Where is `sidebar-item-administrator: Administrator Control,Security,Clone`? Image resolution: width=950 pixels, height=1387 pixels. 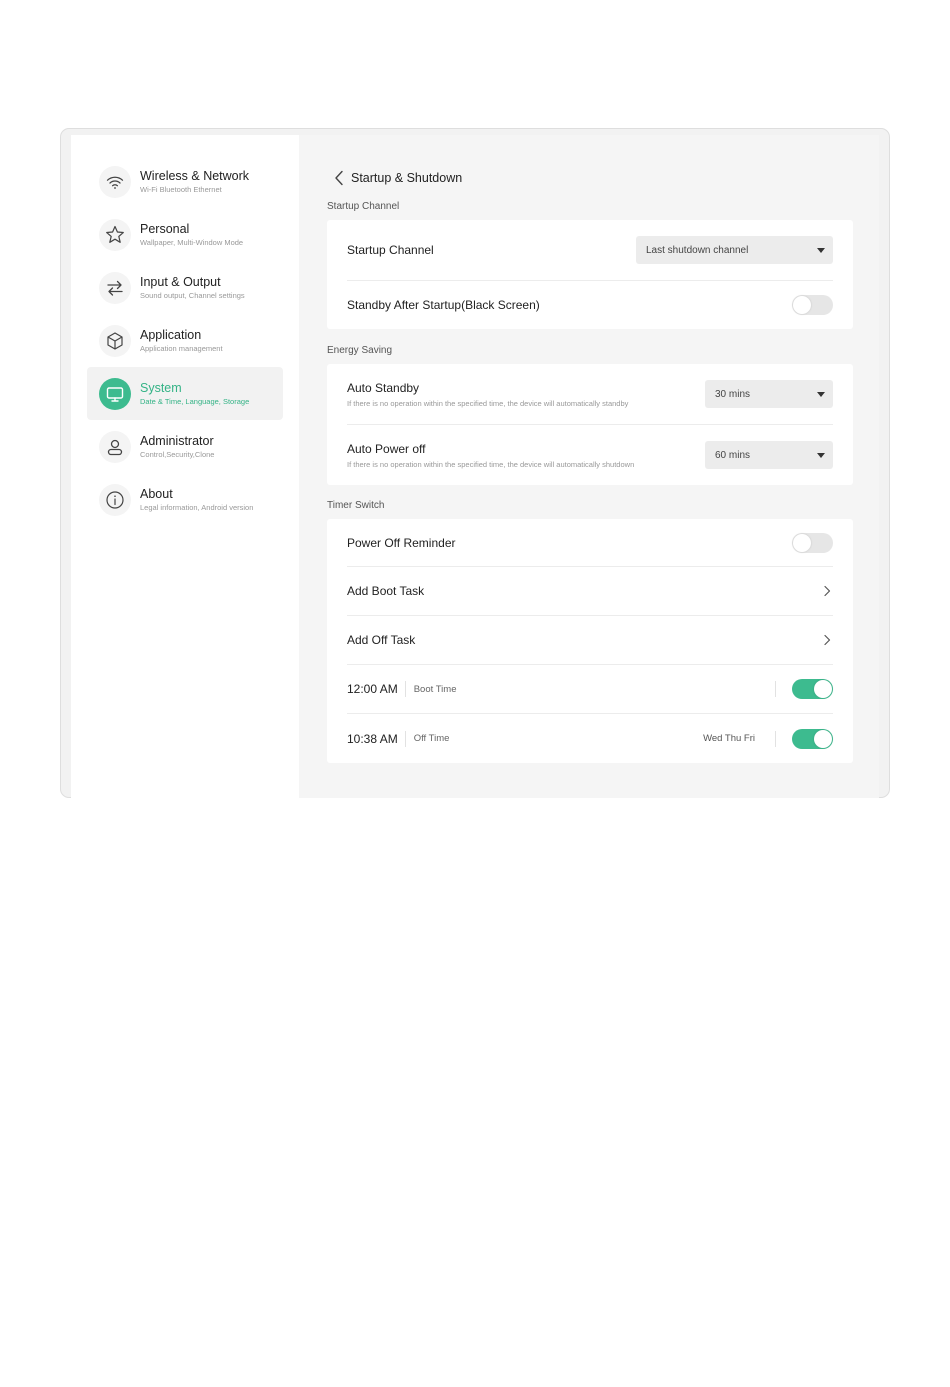 sidebar-item-administrator: Administrator Control,Security,Clone is located at coordinates (185, 446).